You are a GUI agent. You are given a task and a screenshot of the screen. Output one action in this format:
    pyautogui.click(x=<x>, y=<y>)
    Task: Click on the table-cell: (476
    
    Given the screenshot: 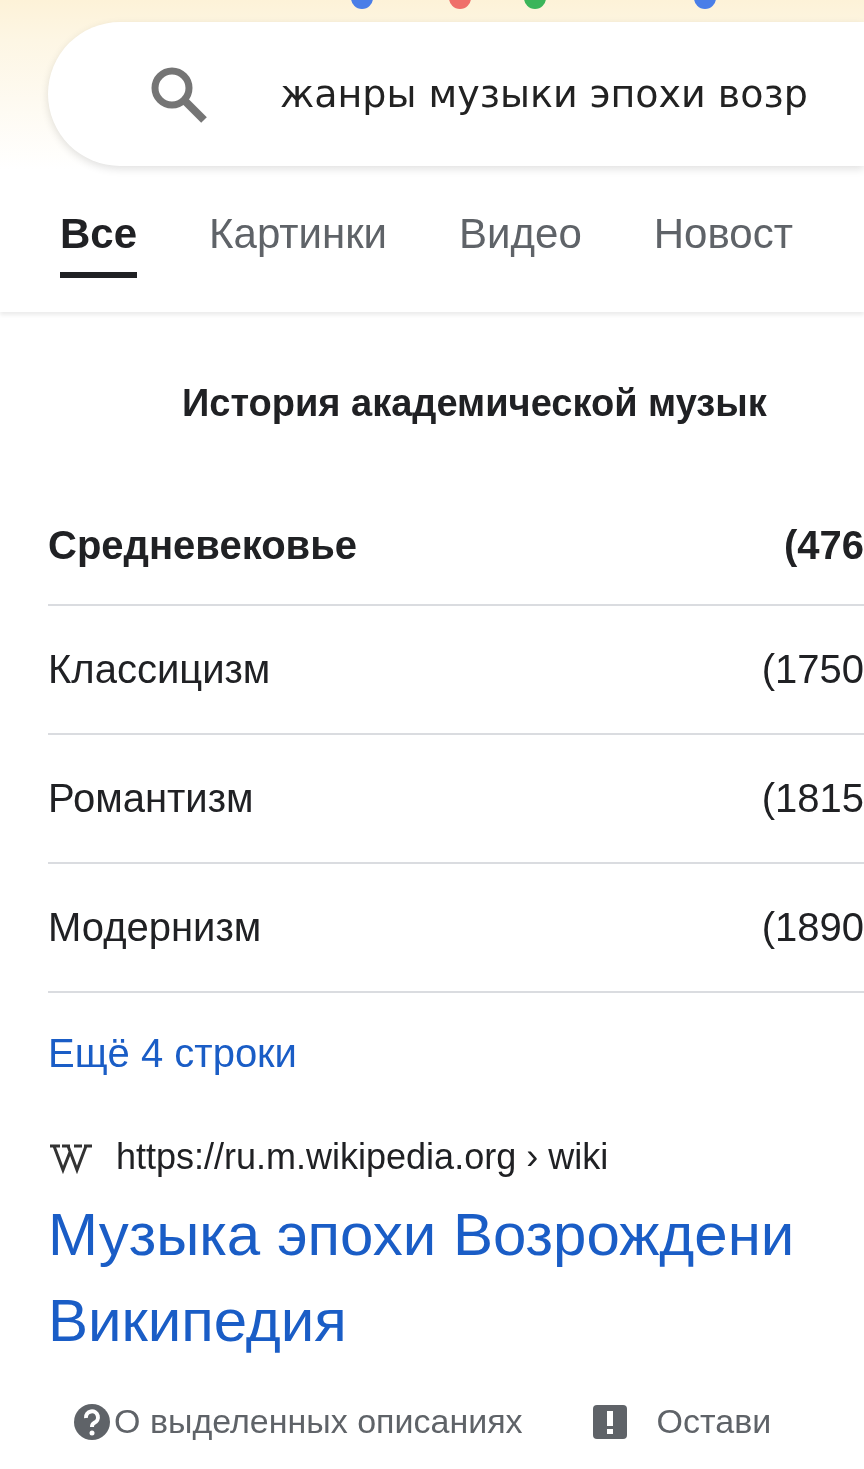 What is the action you would take?
    pyautogui.click(x=823, y=545)
    